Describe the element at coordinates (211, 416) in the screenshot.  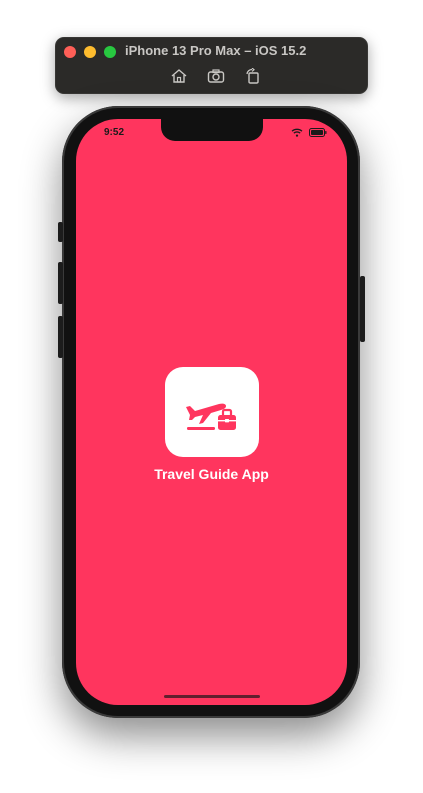
I see `plane-luggage-icon` at that location.